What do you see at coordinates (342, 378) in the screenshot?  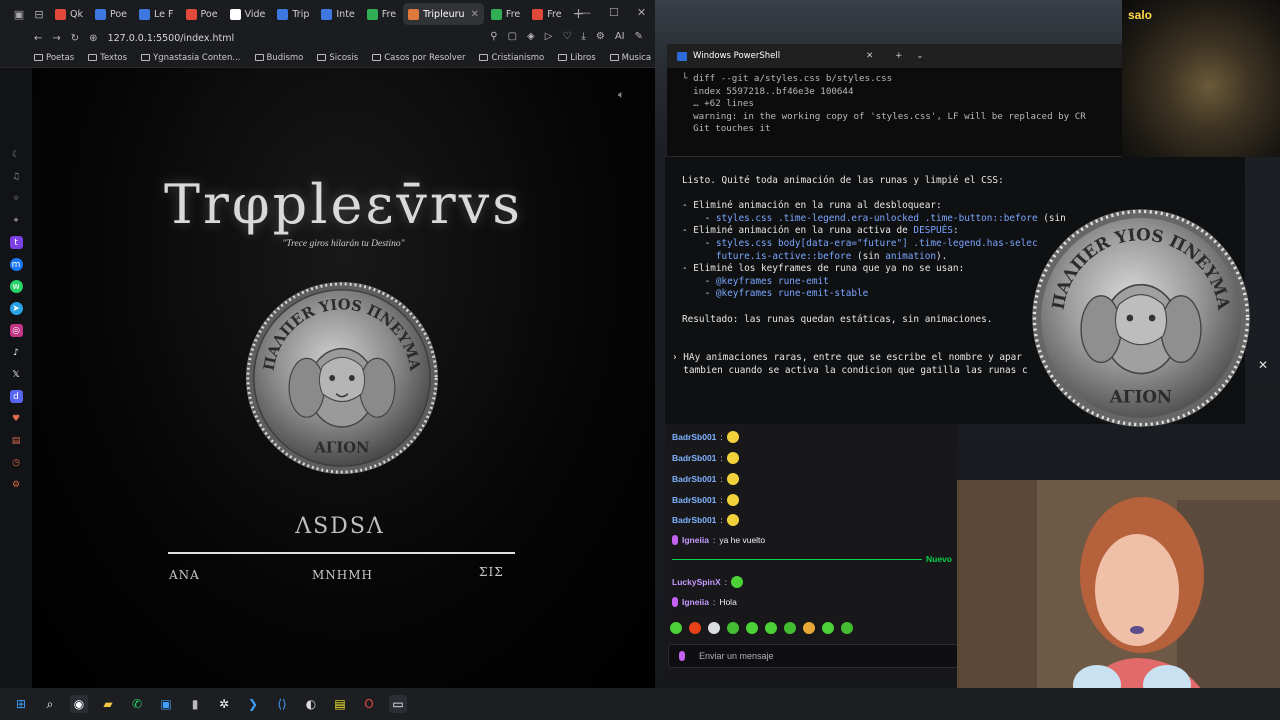 I see `janus-coin-image: ΠΑΛΠΕR ΥΙΟS ΠΝΕΥΜΑ ΑΓΙΟΝ` at bounding box center [342, 378].